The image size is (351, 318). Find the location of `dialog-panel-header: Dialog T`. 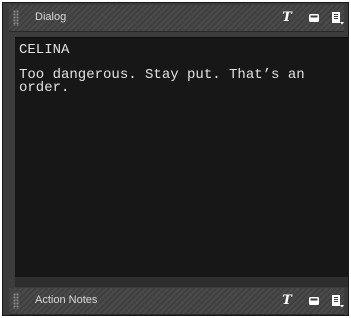

dialog-panel-header: Dialog T is located at coordinates (176, 18).